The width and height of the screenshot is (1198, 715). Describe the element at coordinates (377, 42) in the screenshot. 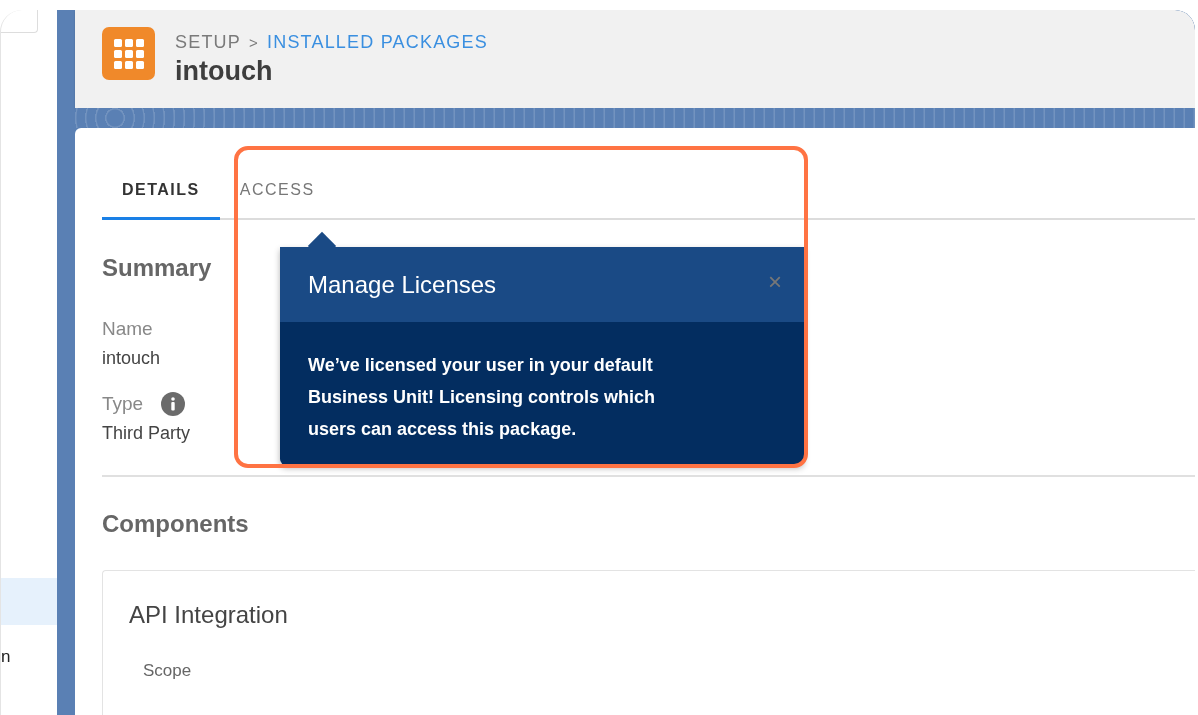

I see `breadcrumb-link: INSTALLED PACKAGES` at that location.